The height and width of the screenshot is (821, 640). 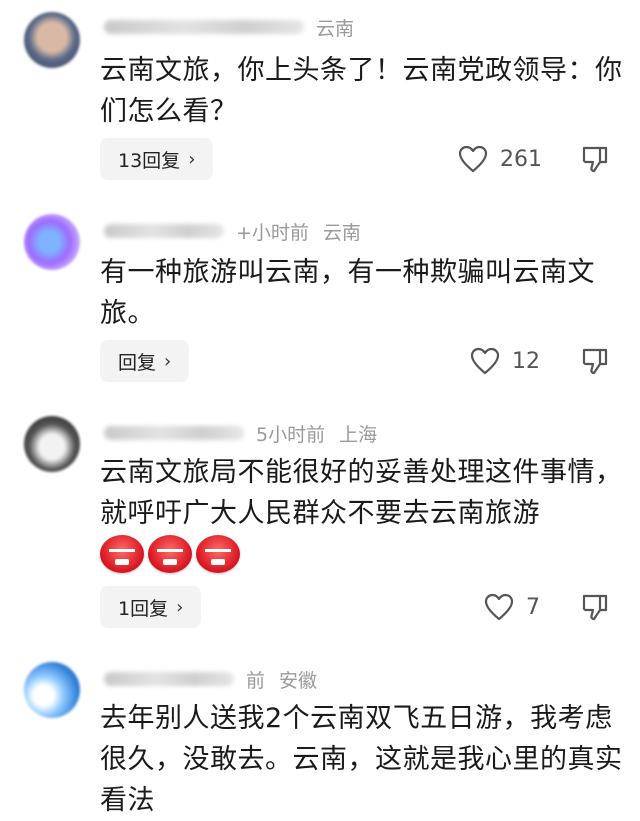 I want to click on reply-button-label: 13回复, so click(x=149, y=160).